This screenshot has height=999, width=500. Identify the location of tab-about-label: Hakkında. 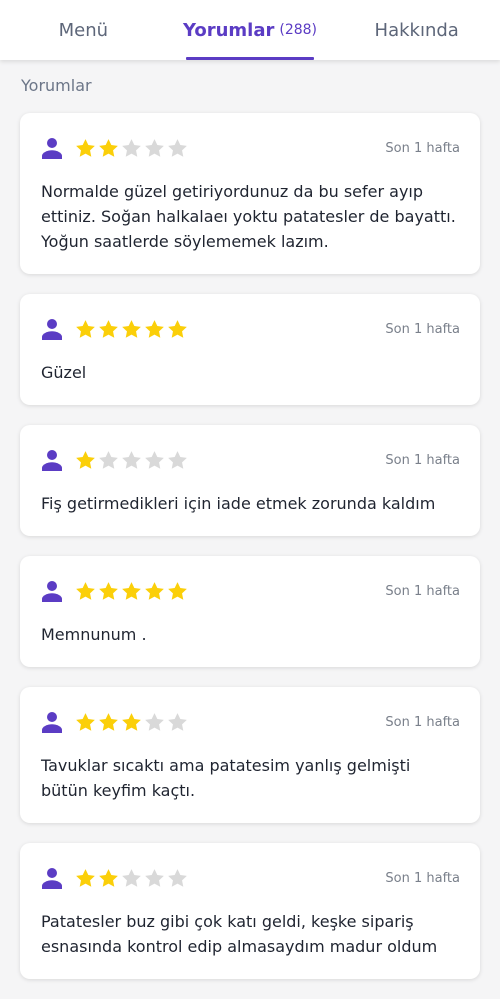
(416, 30).